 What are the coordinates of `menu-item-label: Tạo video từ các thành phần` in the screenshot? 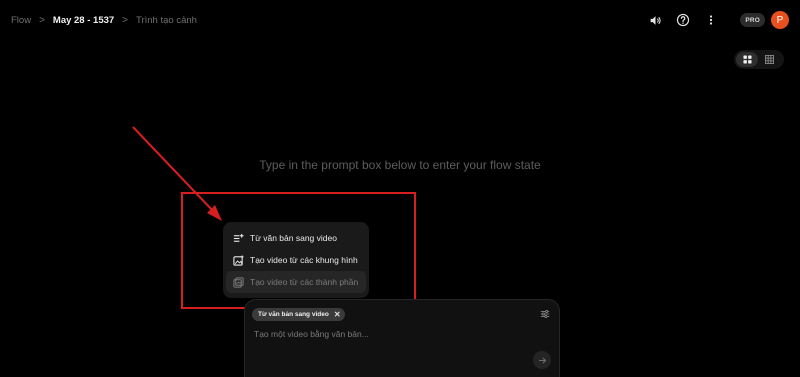 It's located at (304, 282).